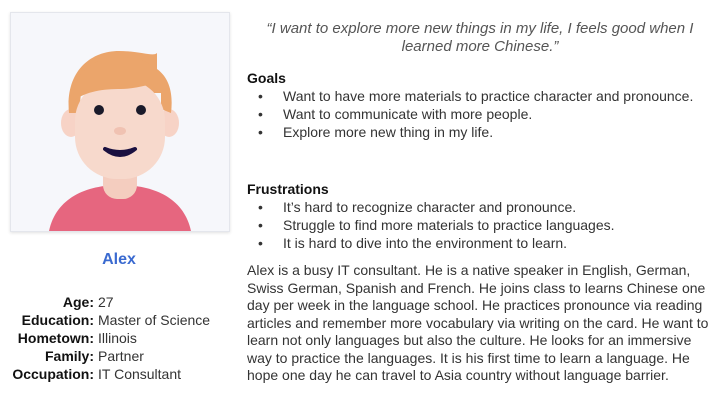  I want to click on detail-family: Family: Partner, so click(120, 356).